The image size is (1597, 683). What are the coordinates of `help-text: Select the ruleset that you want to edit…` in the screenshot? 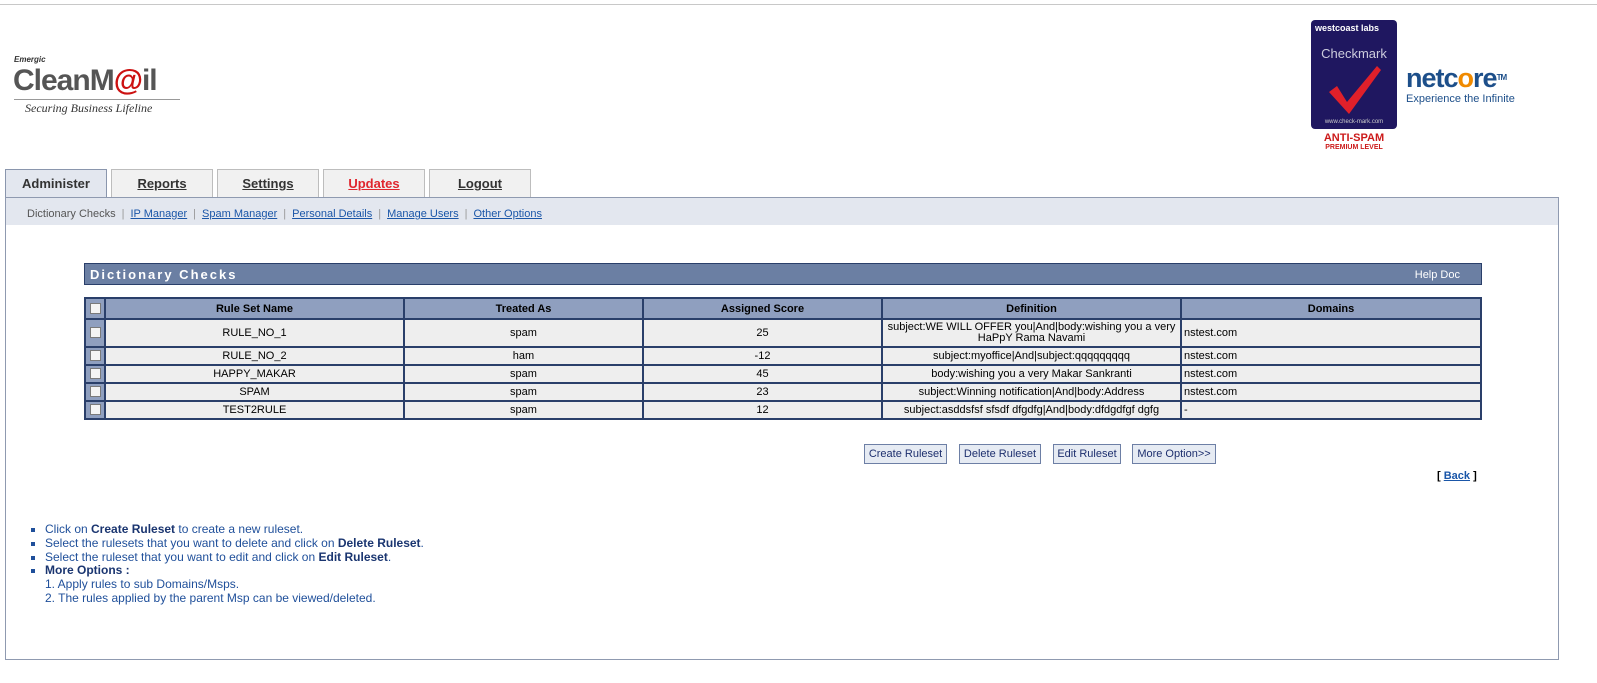 It's located at (182, 556).